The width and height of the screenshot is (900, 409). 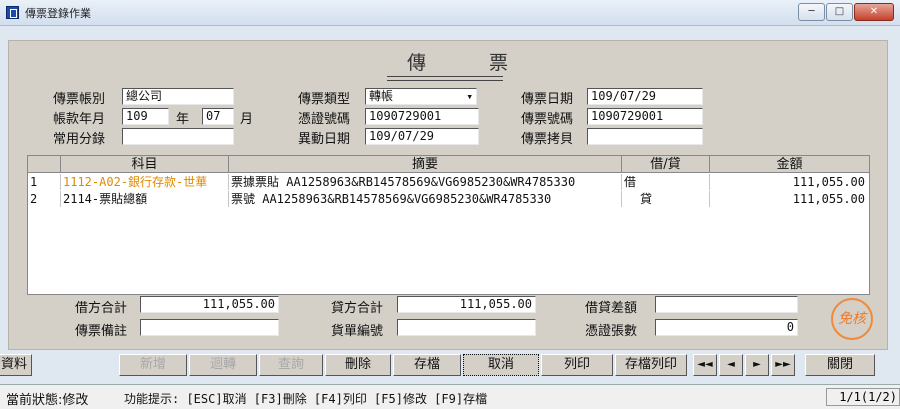 I want to click on page-title: 傳 票, so click(x=469, y=63).